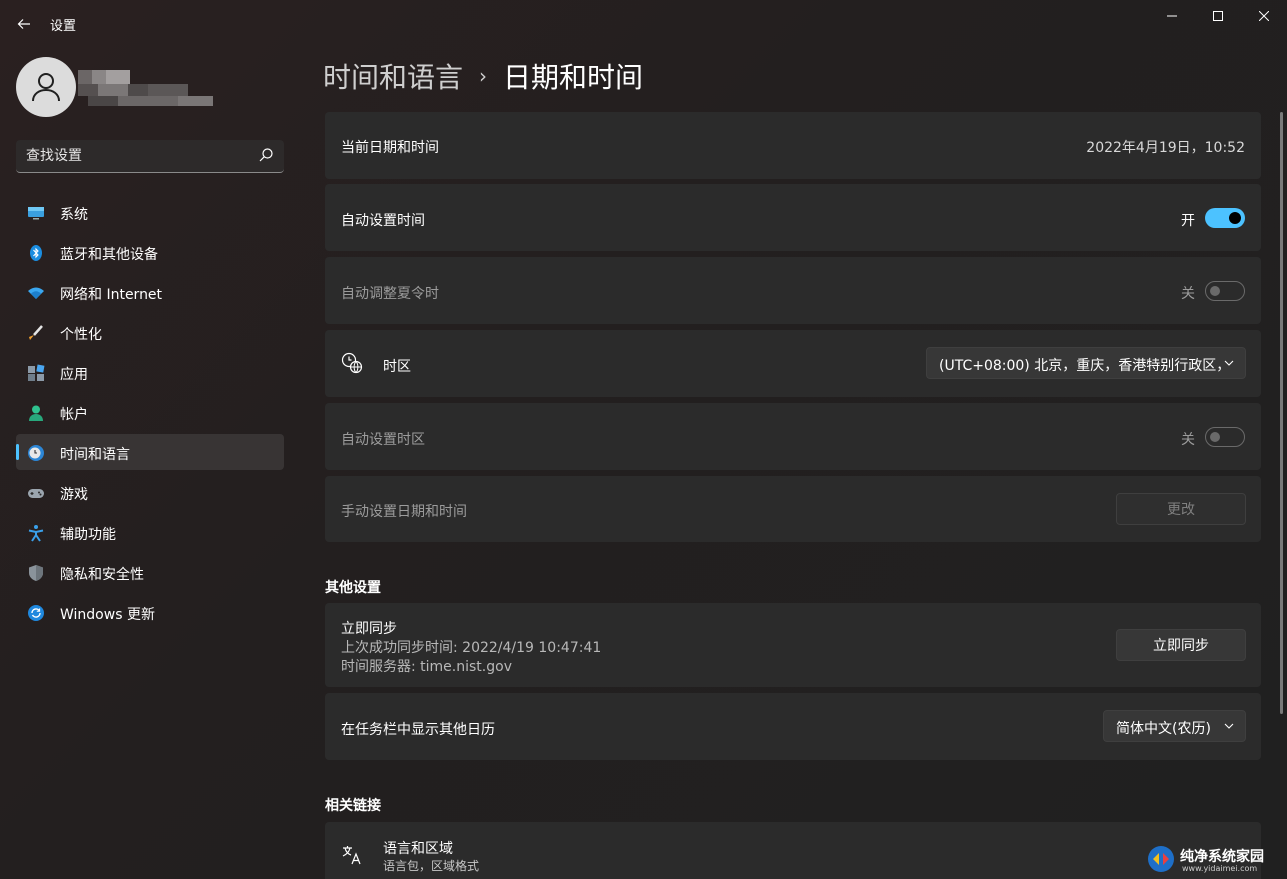 The image size is (1287, 879). What do you see at coordinates (63, 26) in the screenshot?
I see `app-title: 设置` at bounding box center [63, 26].